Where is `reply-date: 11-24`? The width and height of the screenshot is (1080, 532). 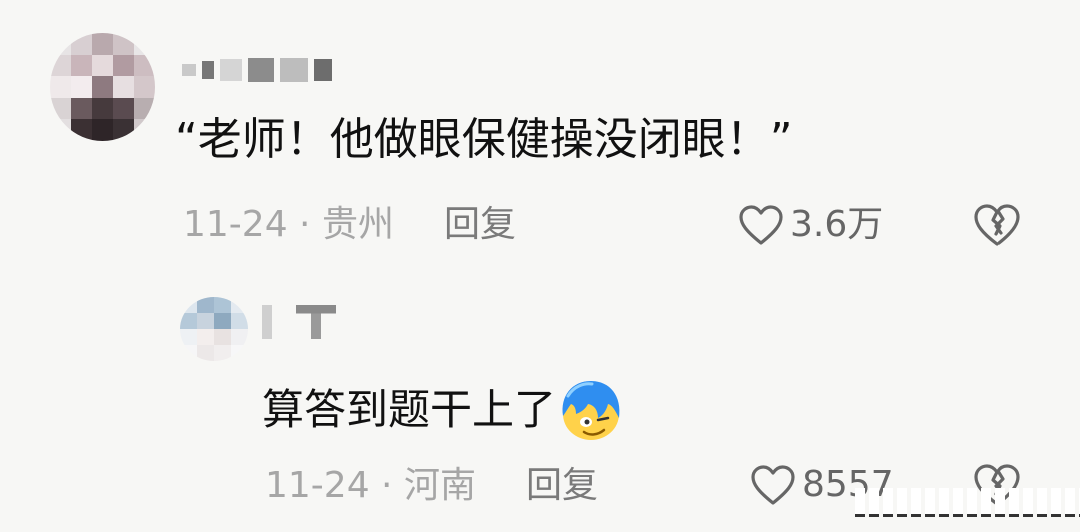
reply-date: 11-24 is located at coordinates (317, 485).